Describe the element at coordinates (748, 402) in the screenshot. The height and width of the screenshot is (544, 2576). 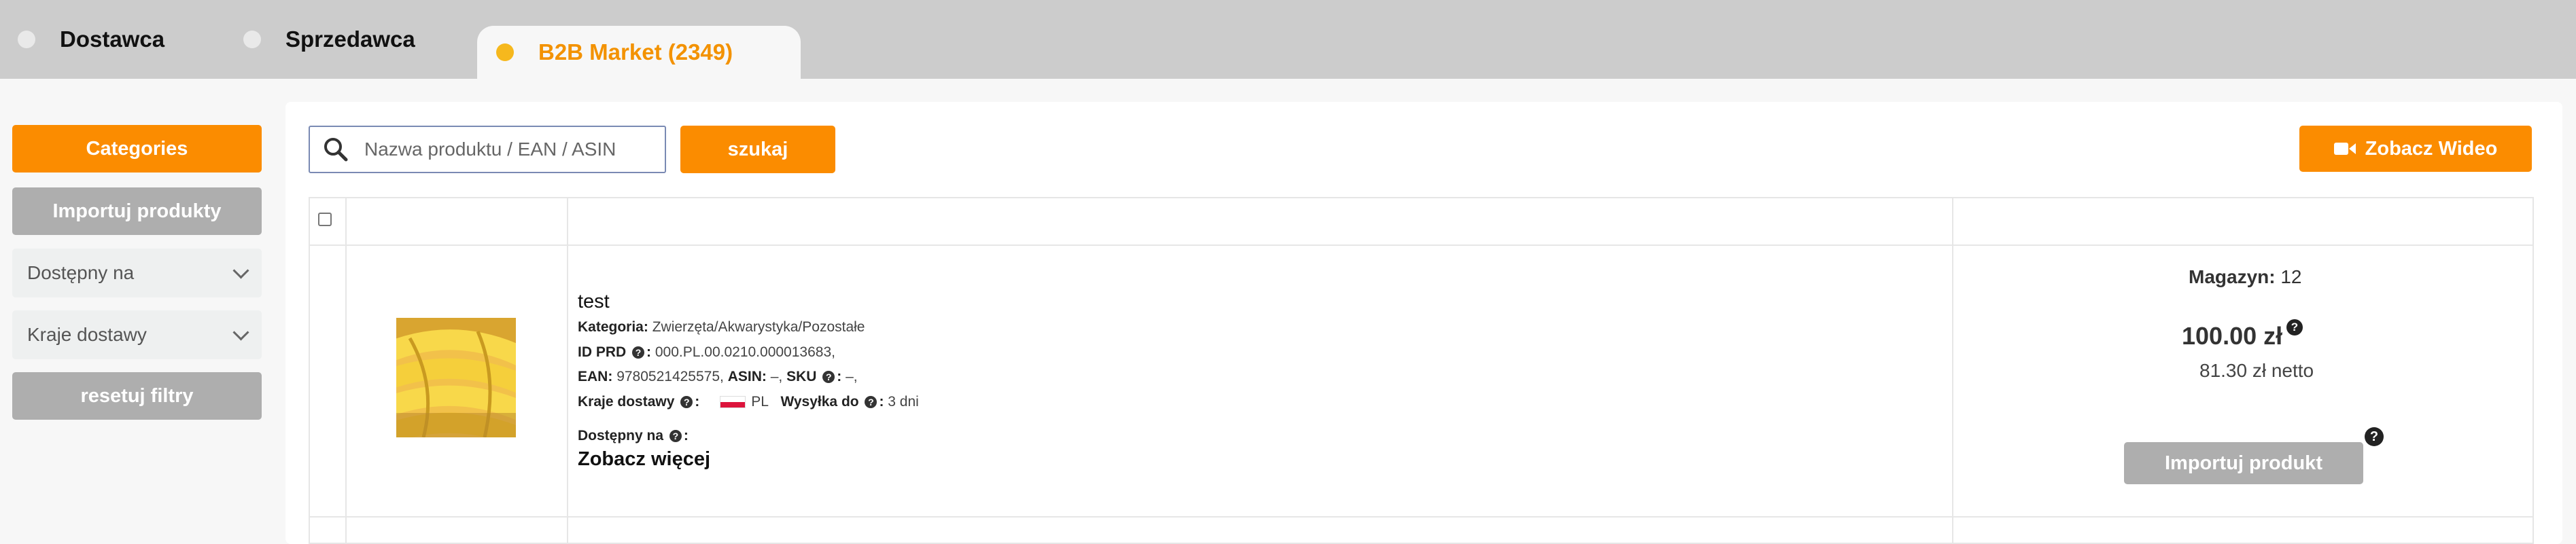
I see `product-delivery-line: Kraje dostawy ?: PL Wysyłka do ?: 3 dni` at that location.